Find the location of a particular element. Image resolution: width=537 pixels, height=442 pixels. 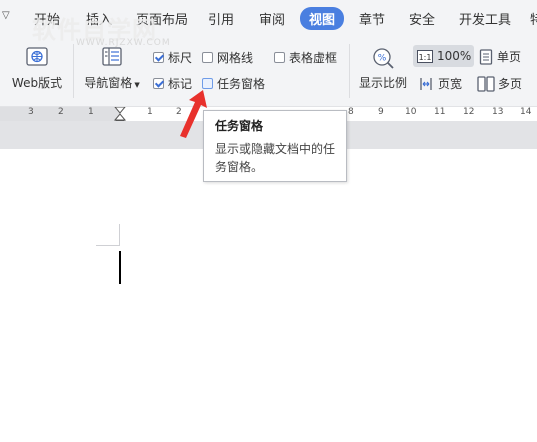

nav-pane-button: 导航窗格 ▼ is located at coordinates (112, 69).